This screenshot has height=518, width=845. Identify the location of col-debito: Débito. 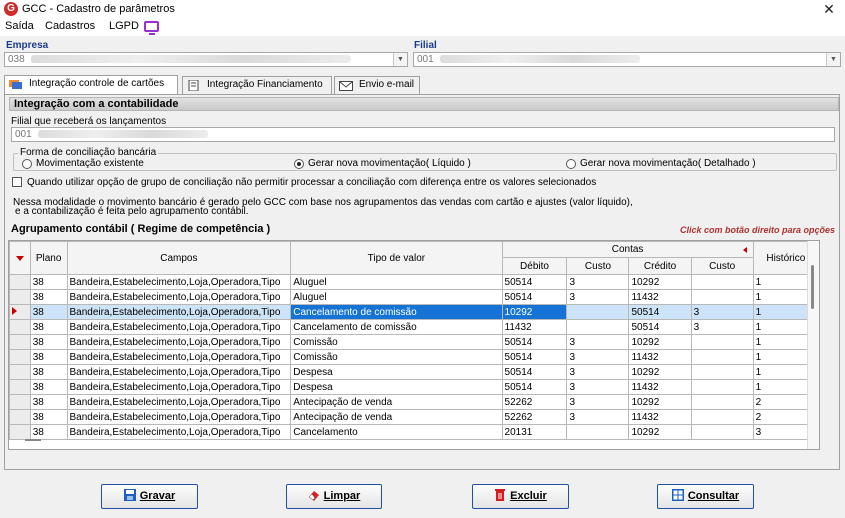
(534, 266).